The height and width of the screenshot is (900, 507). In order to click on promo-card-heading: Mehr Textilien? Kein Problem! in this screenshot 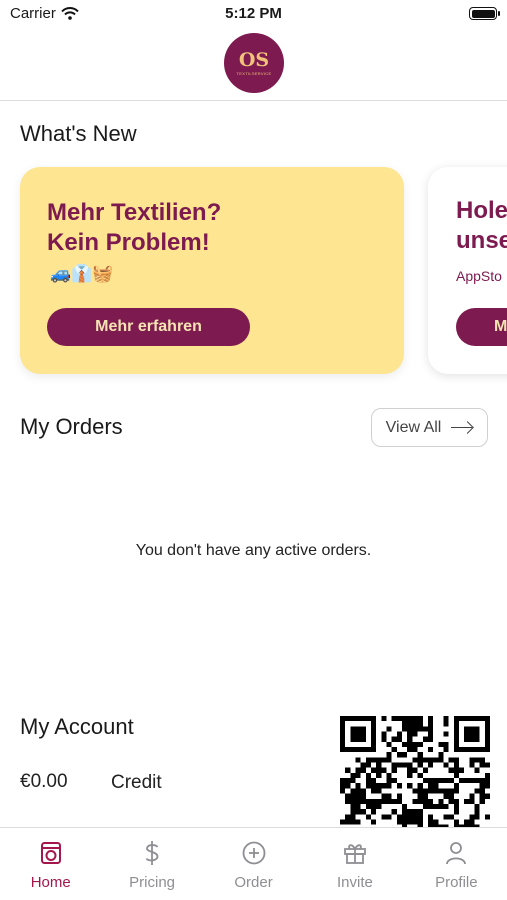, I will do `click(134, 228)`.